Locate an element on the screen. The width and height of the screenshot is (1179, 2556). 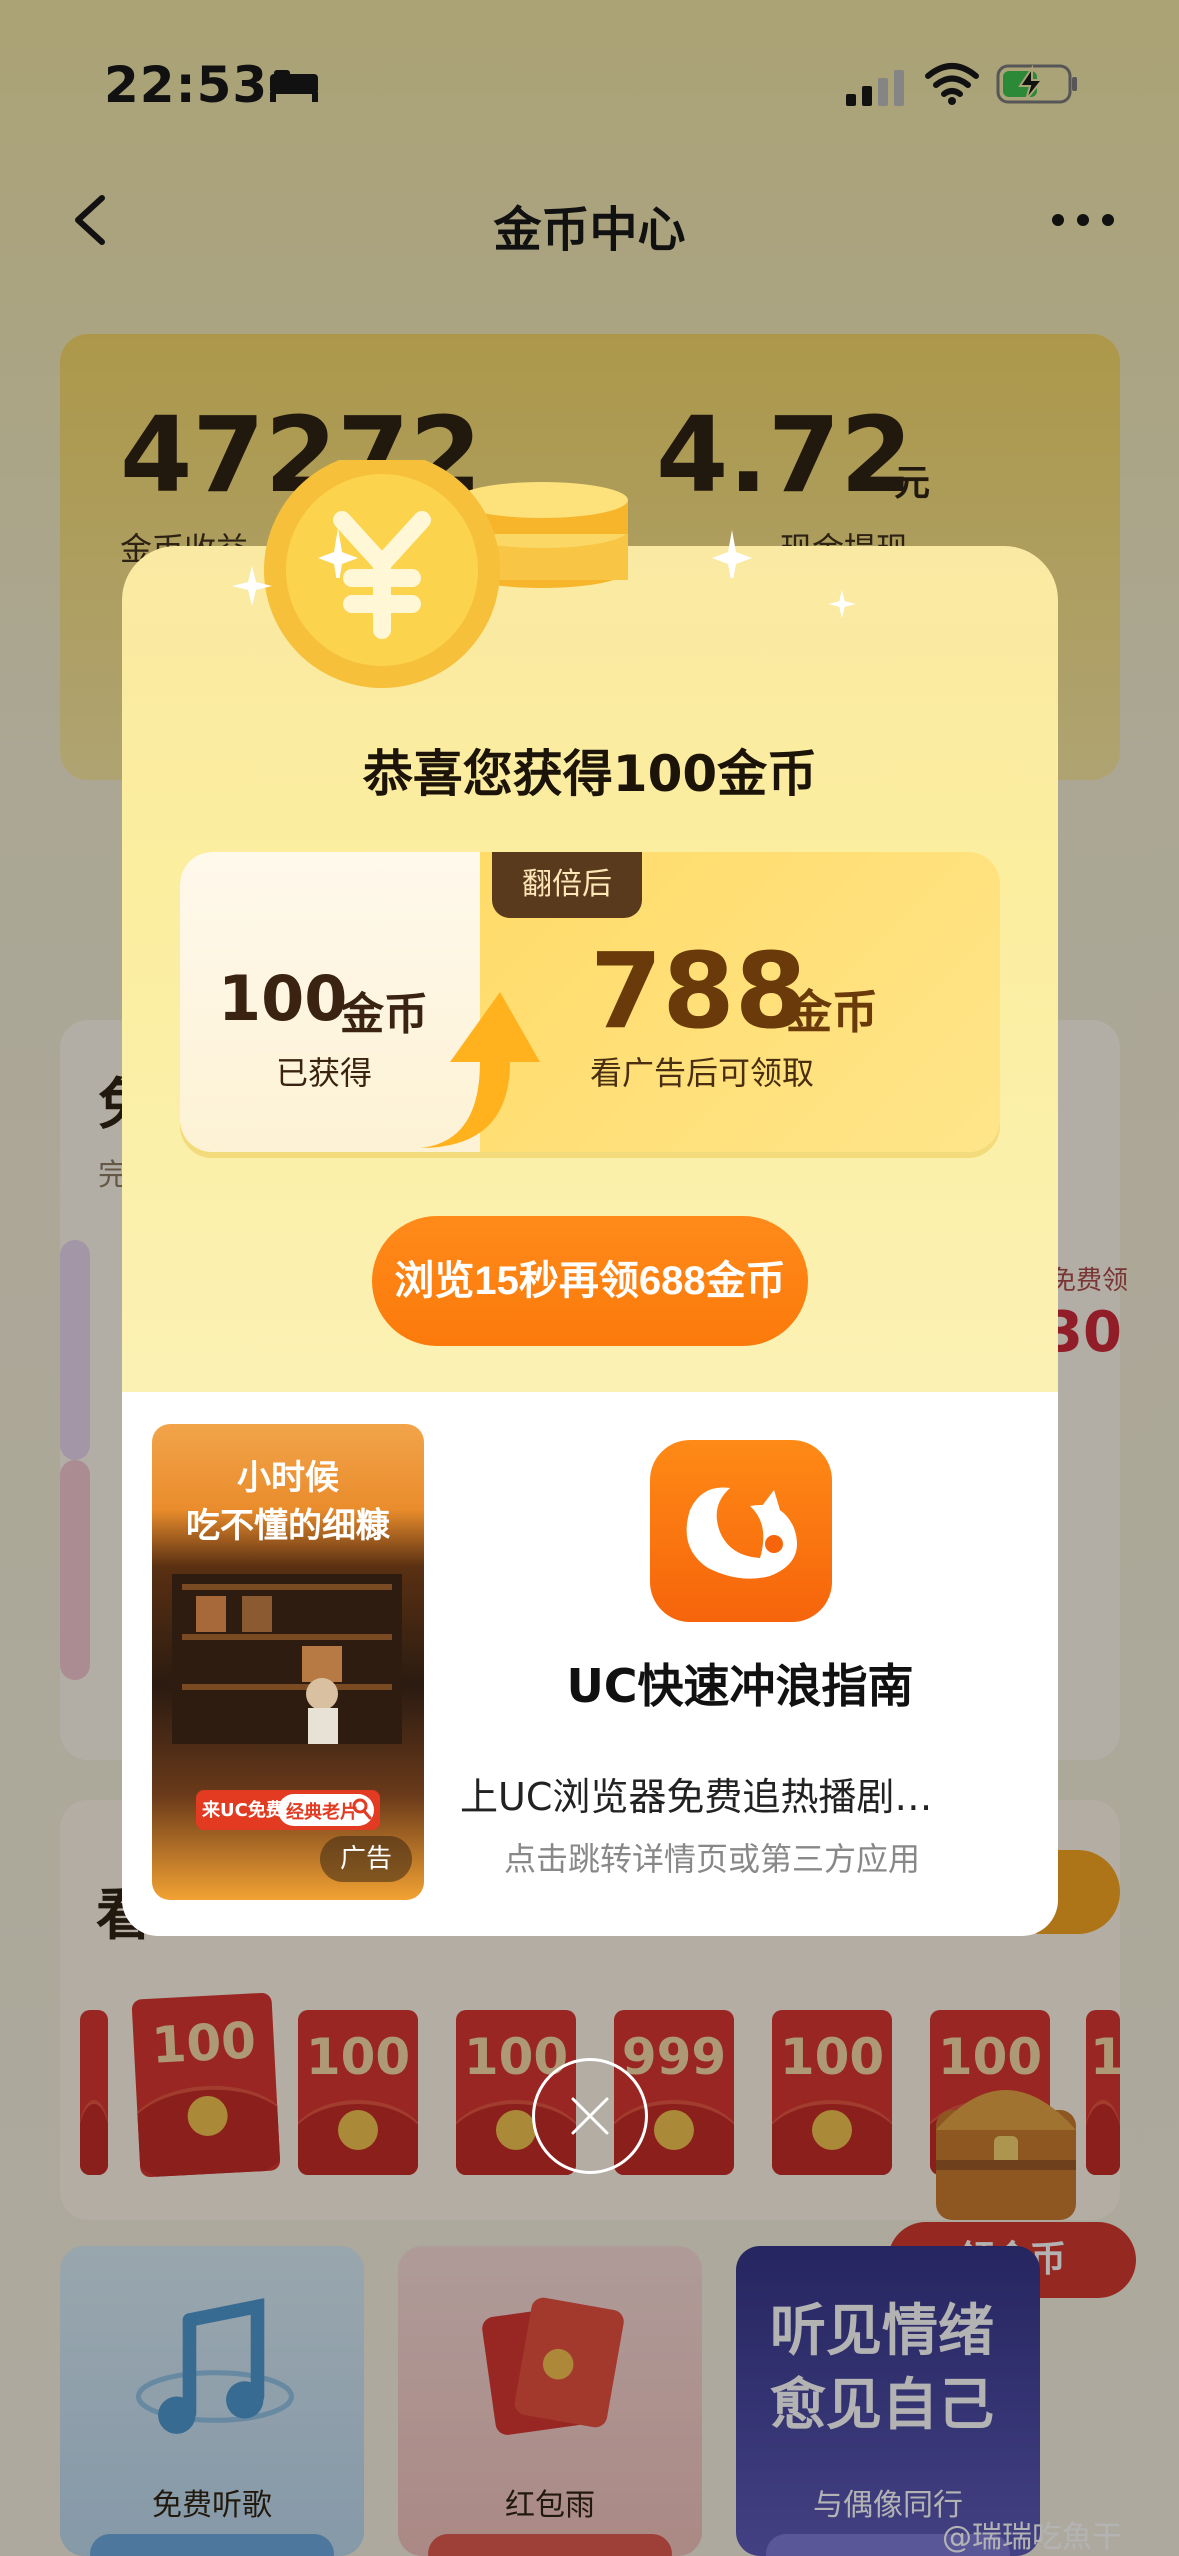
ad-thumbnail: 小时候 吃不懂的细糠 来UC免费看 经典老片 广告 is located at coordinates (288, 1662).